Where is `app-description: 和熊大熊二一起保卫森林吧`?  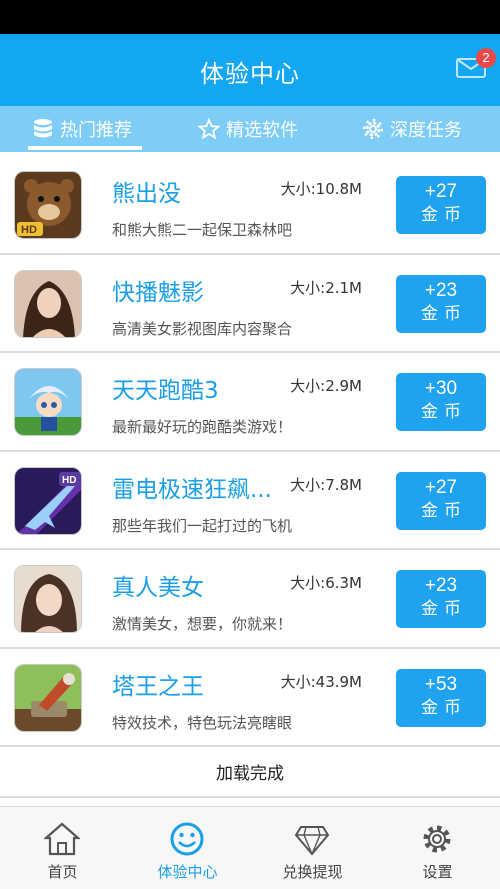
app-description: 和熊大熊二一起保卫森林吧 is located at coordinates (202, 230).